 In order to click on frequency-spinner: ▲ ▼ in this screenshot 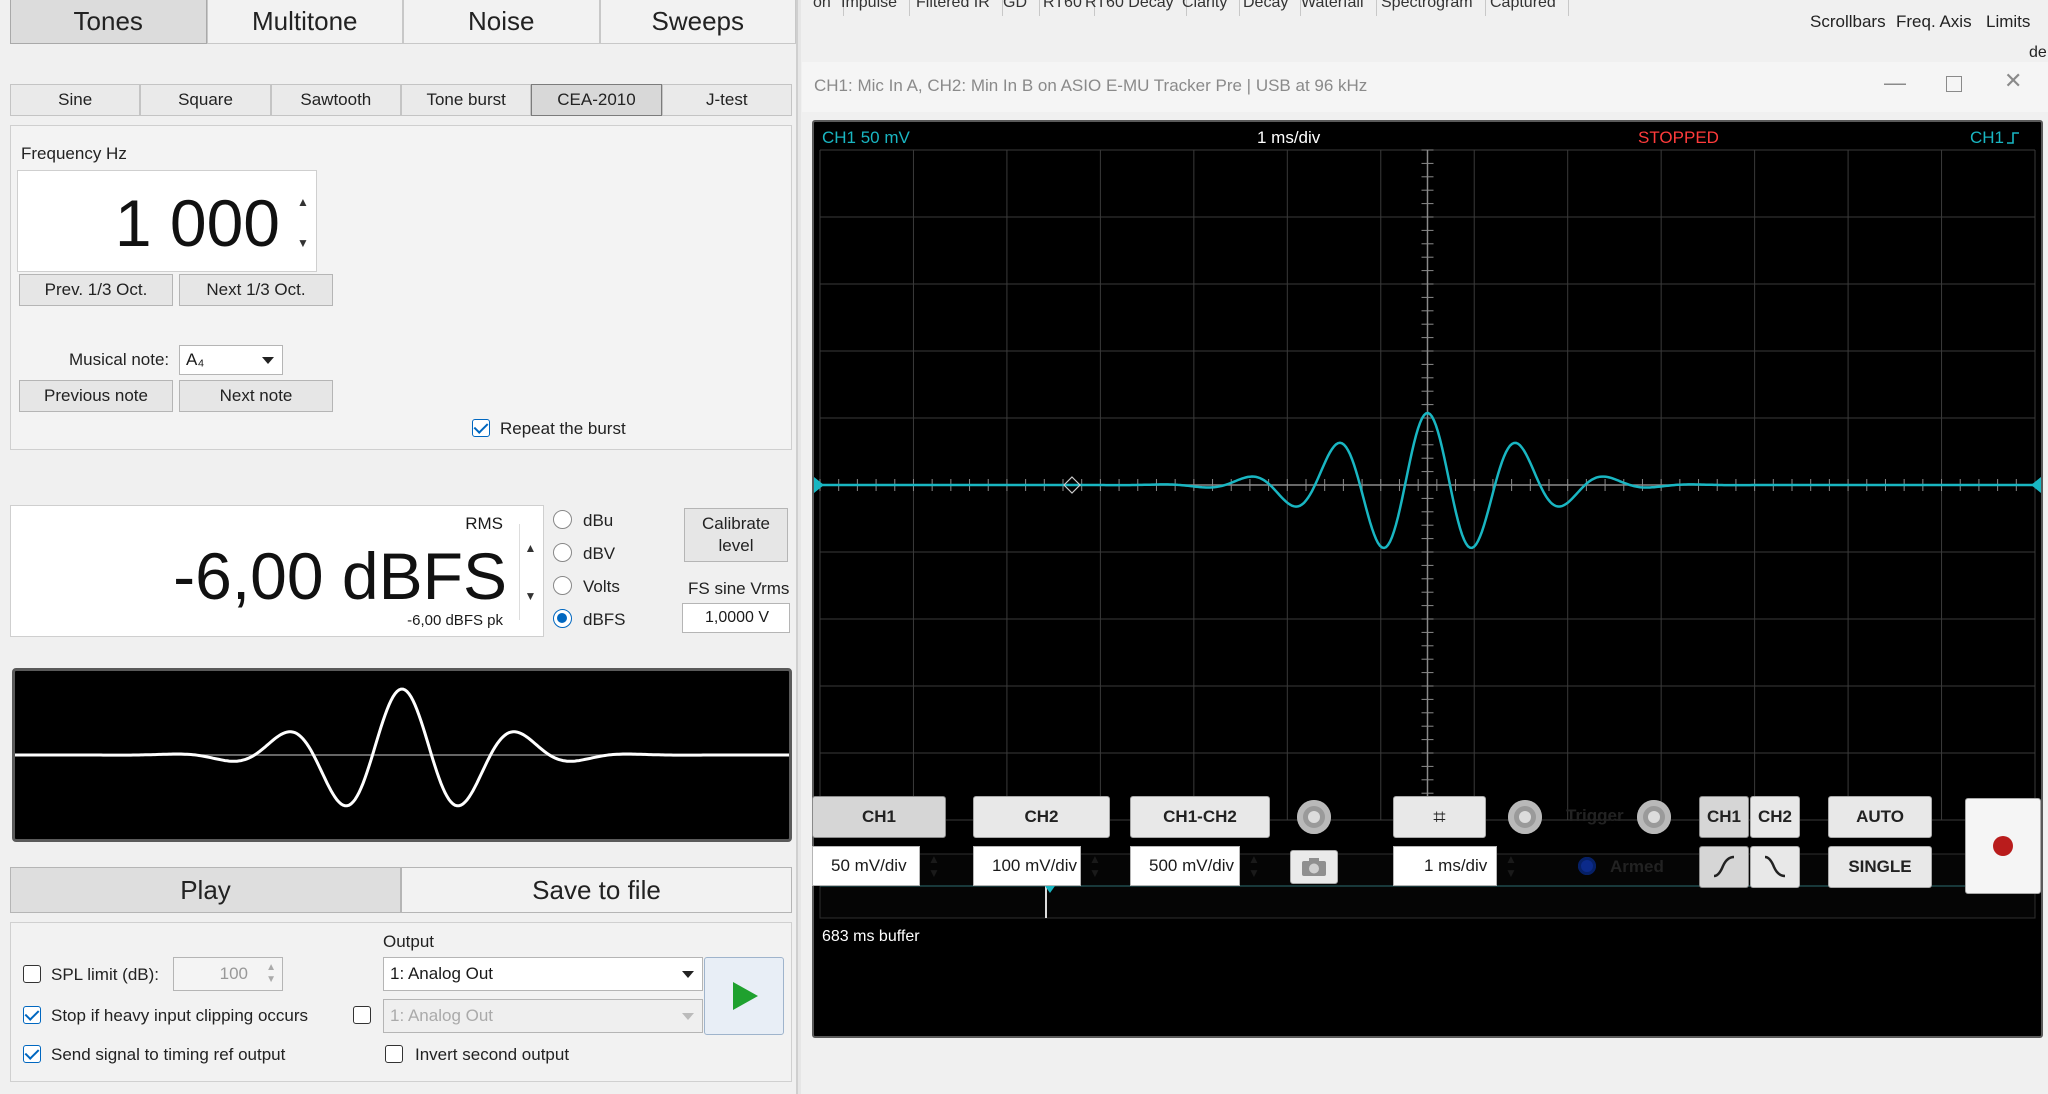, I will do `click(303, 222)`.